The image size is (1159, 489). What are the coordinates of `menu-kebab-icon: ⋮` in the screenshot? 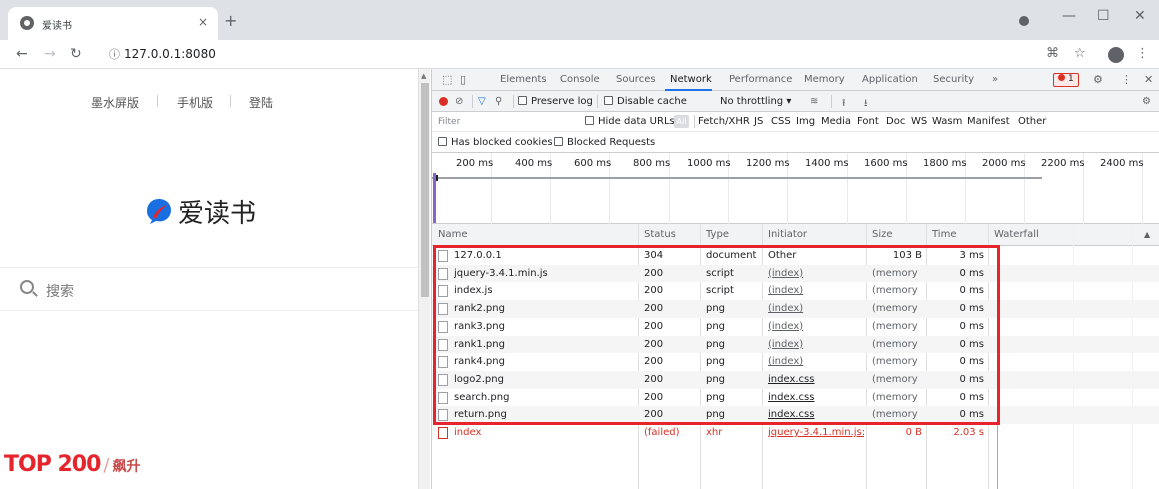 It's located at (1142, 53).